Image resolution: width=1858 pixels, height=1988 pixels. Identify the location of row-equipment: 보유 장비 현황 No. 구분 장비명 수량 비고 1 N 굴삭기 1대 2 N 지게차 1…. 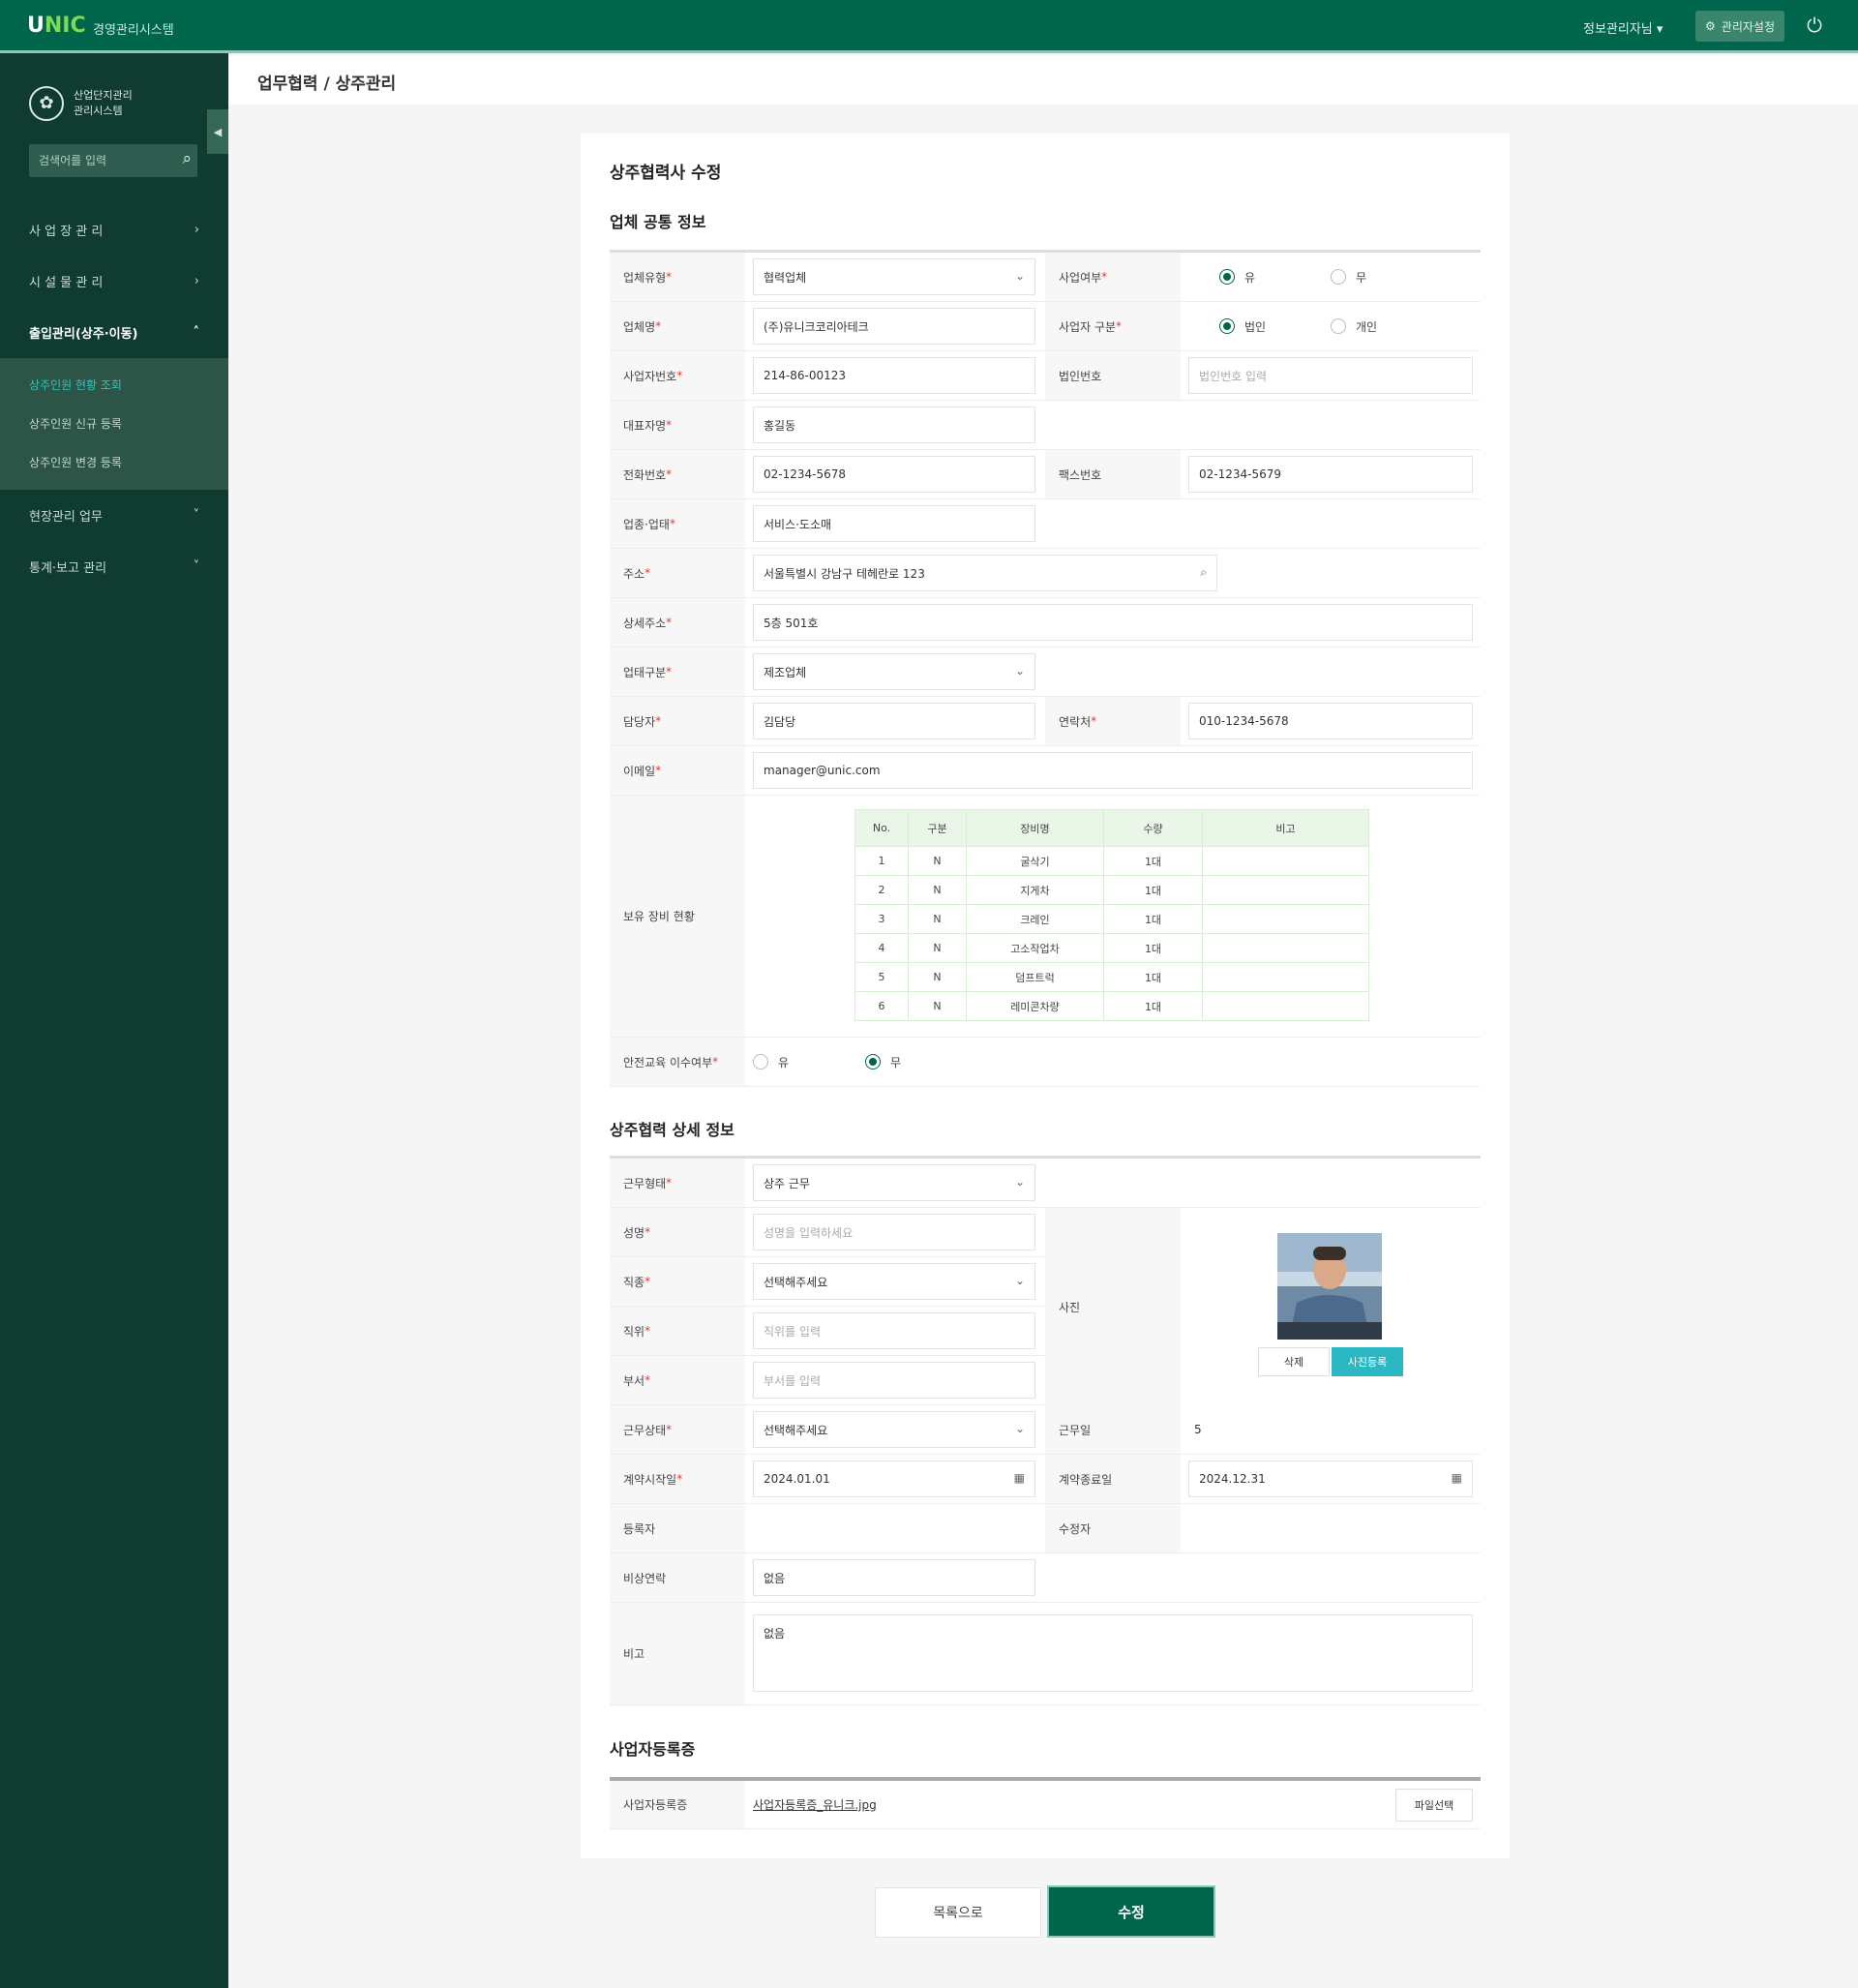
(1045, 917).